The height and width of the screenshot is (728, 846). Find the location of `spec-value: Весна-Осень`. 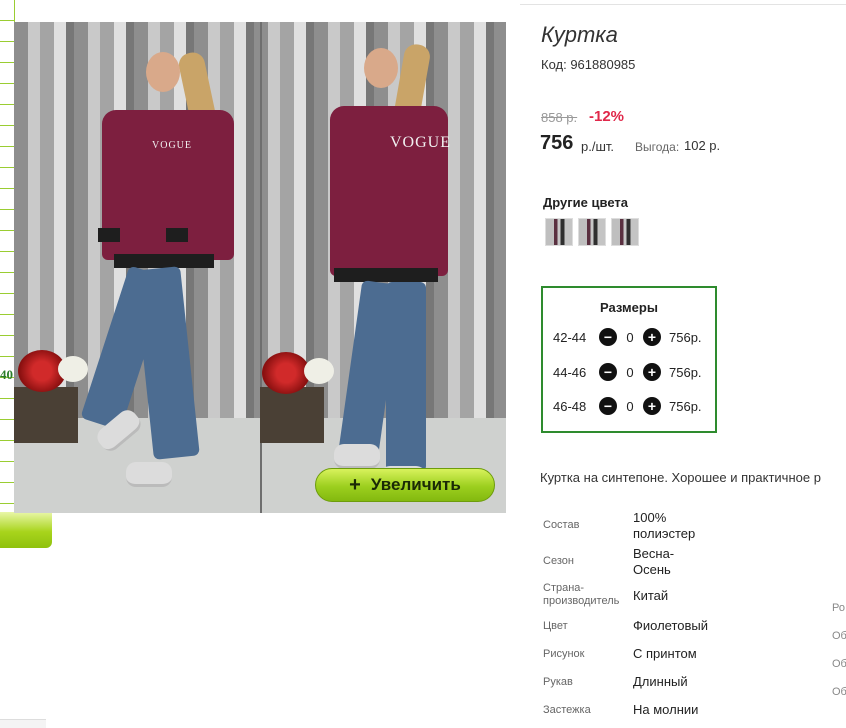

spec-value: Весна-Осень is located at coordinates (654, 561).